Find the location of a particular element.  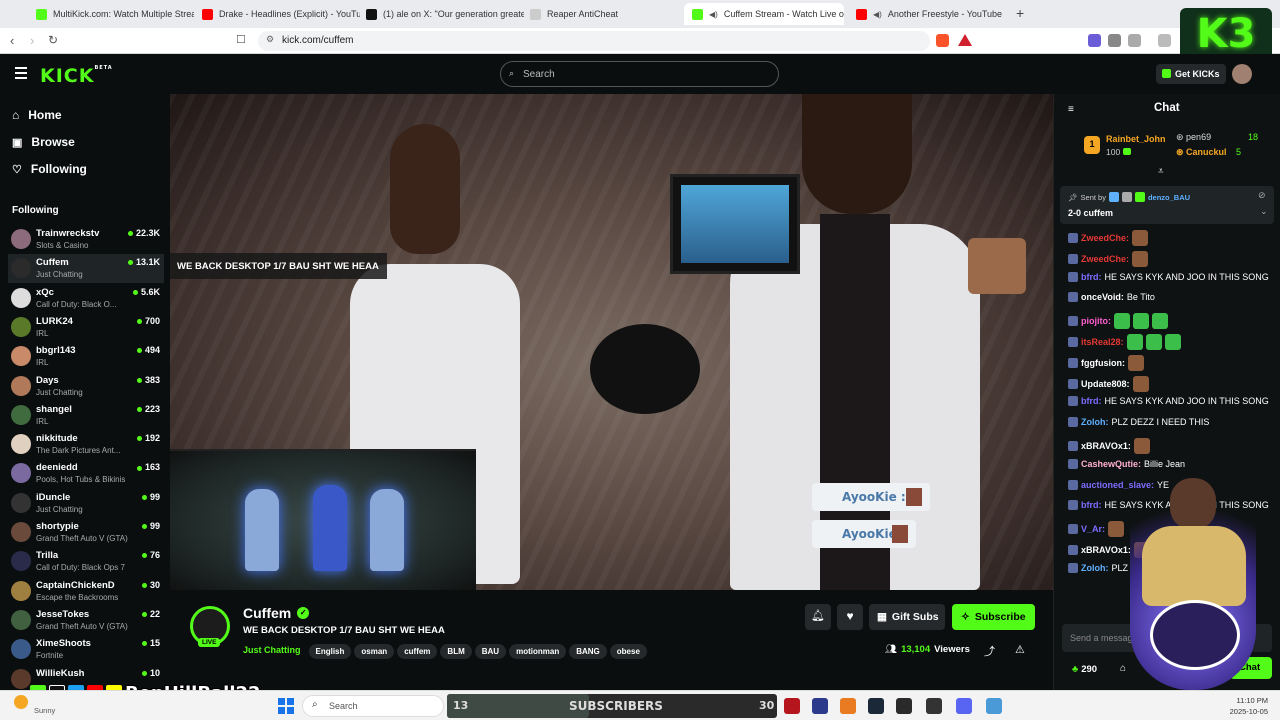

chevron-down-icon: ⌄ is located at coordinates (1264, 211).